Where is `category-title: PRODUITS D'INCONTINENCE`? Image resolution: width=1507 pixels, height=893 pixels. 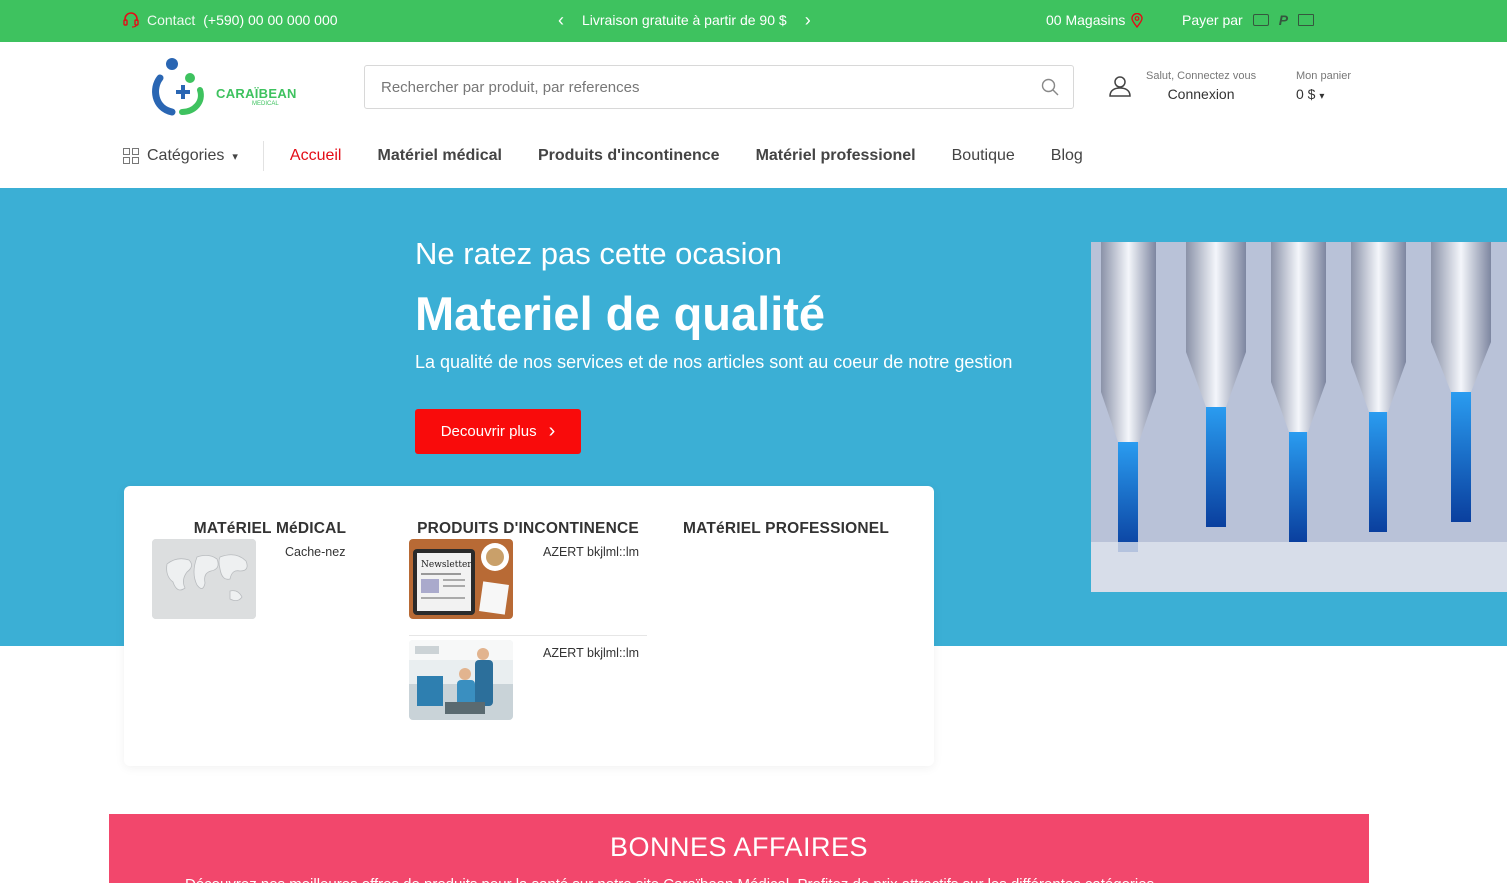
category-title: PRODUITS D'INCONTINENCE is located at coordinates (528, 529).